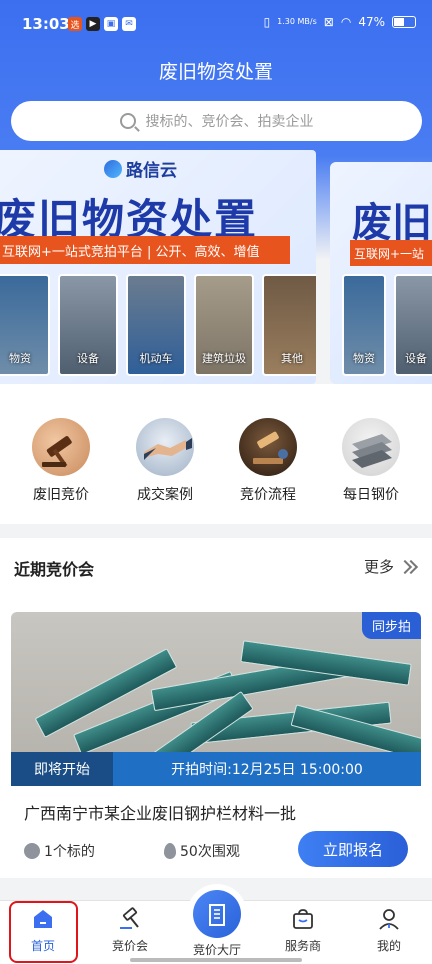  What do you see at coordinates (216, 25) in the screenshot?
I see `status-bar: 13:03 选 ▶ ▣ ✉ ▯ 1.30 MB/s ⊠ ◠ 47%` at bounding box center [216, 25].